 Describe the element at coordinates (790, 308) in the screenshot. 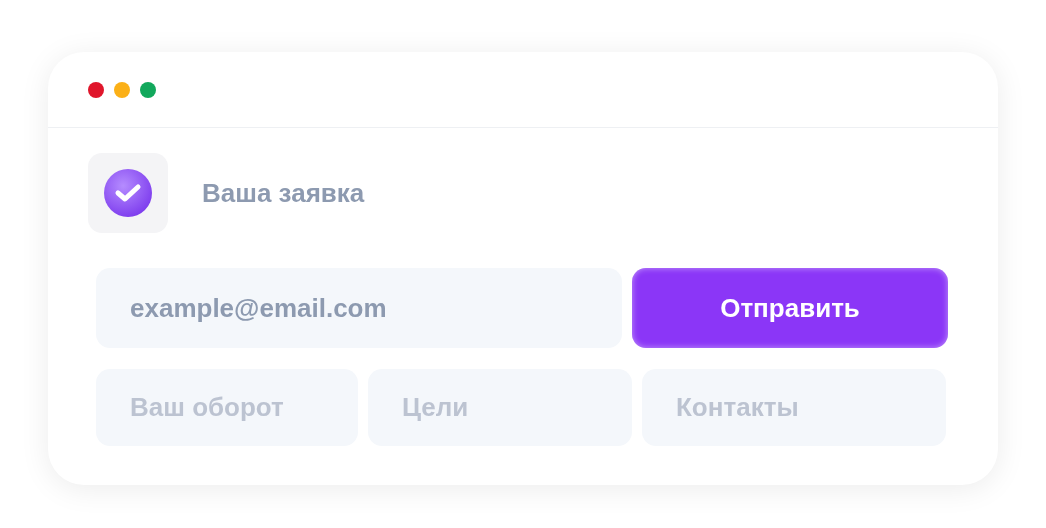

I see `submit-button: Отправить` at that location.